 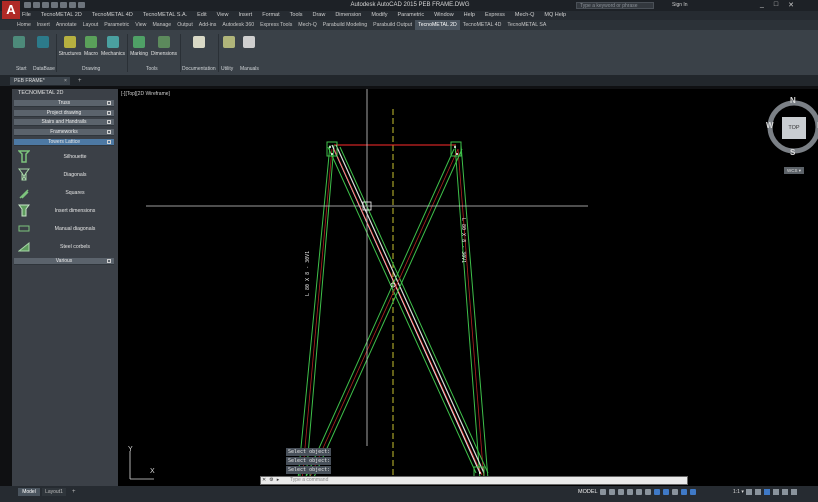 What do you see at coordinates (113, 46) in the screenshot?
I see `mechanics-button: Mechanics` at bounding box center [113, 46].